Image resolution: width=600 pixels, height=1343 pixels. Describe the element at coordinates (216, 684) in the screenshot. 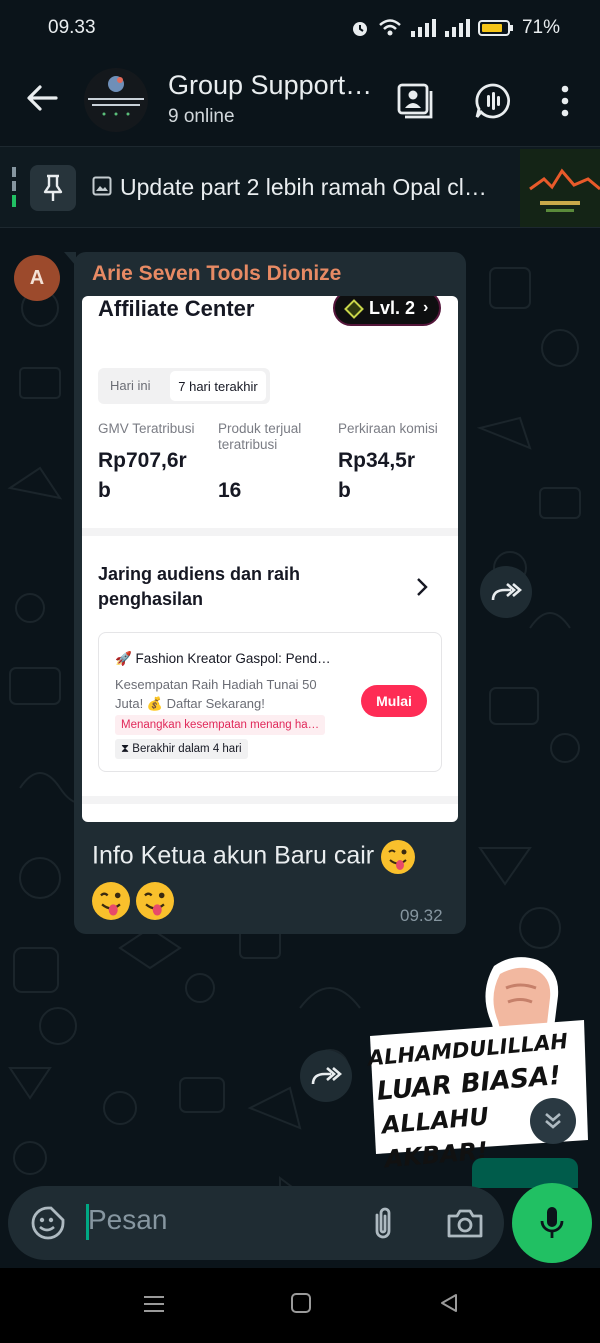

I see `campaign-description-line-1: Kesempatan Raih Hadiah Tunai 50` at that location.